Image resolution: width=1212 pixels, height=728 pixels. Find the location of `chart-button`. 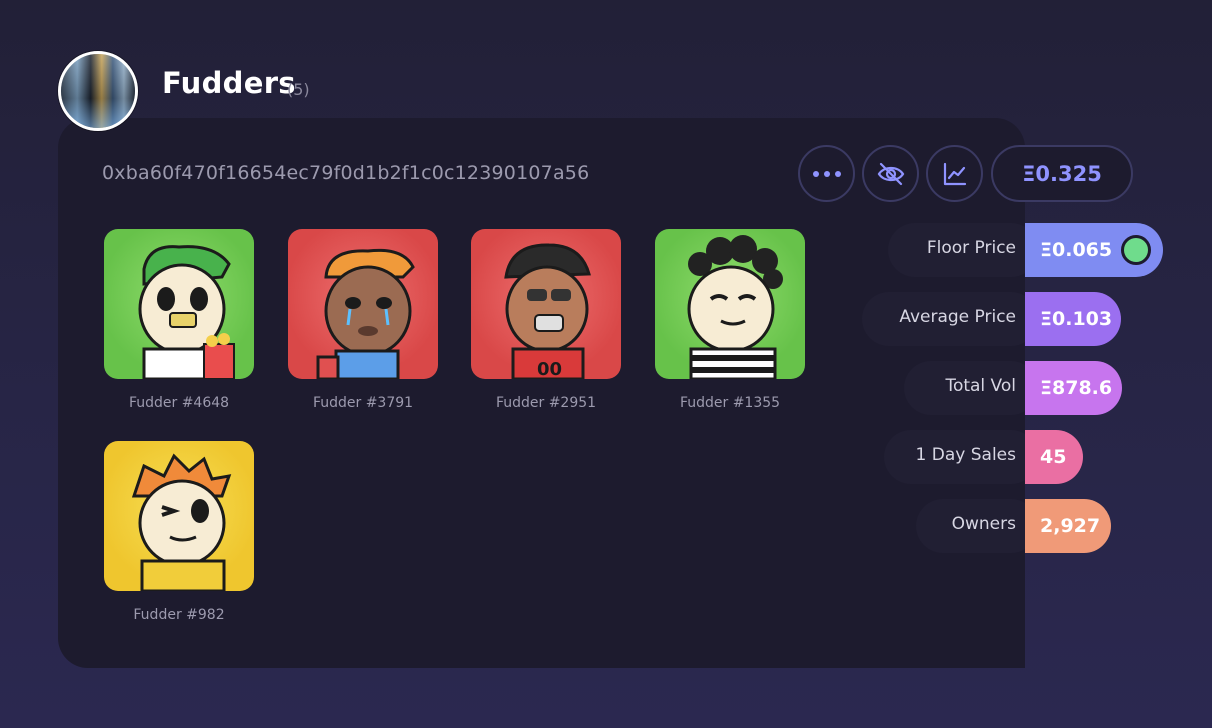

chart-button is located at coordinates (954, 173).